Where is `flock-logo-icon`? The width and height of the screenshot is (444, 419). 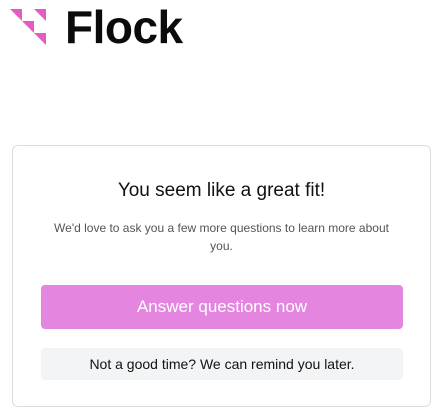
flock-logo-icon is located at coordinates (28, 27).